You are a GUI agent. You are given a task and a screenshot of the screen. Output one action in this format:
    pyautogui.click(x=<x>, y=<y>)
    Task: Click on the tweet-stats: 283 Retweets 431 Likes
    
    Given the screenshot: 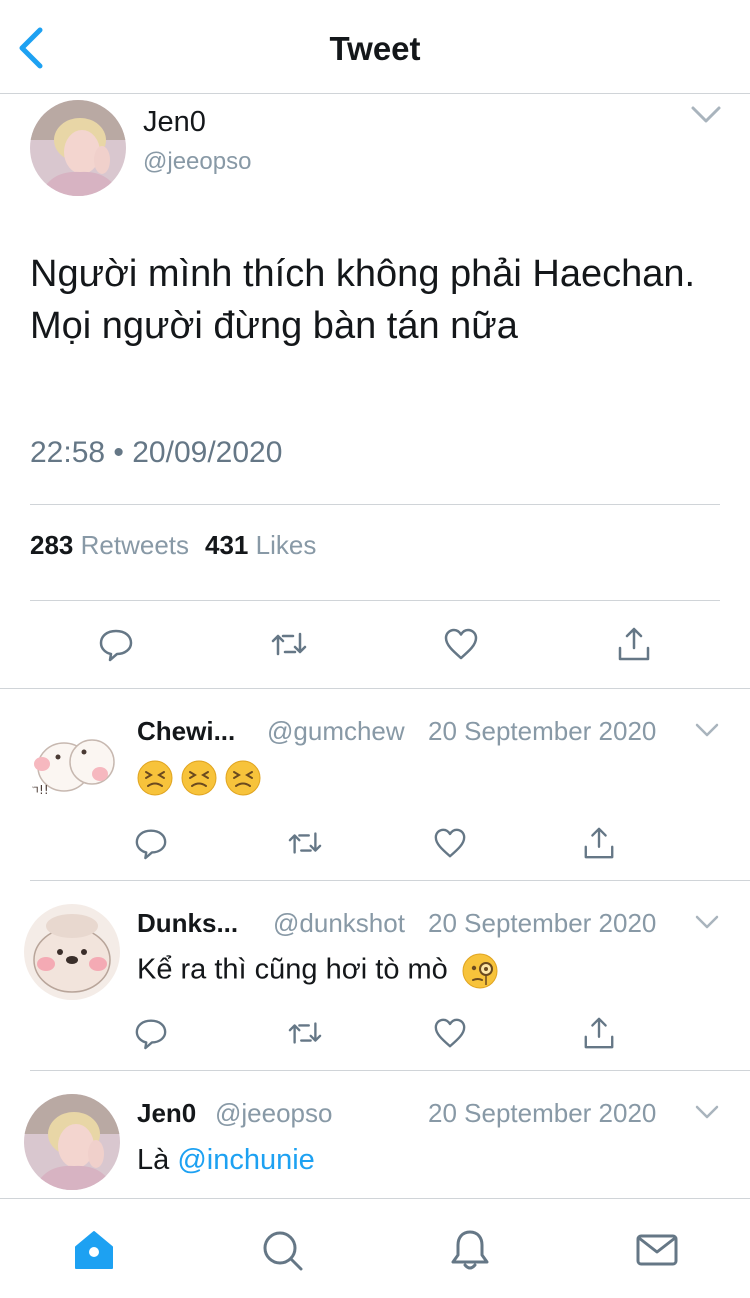 What is the action you would take?
    pyautogui.click(x=173, y=545)
    